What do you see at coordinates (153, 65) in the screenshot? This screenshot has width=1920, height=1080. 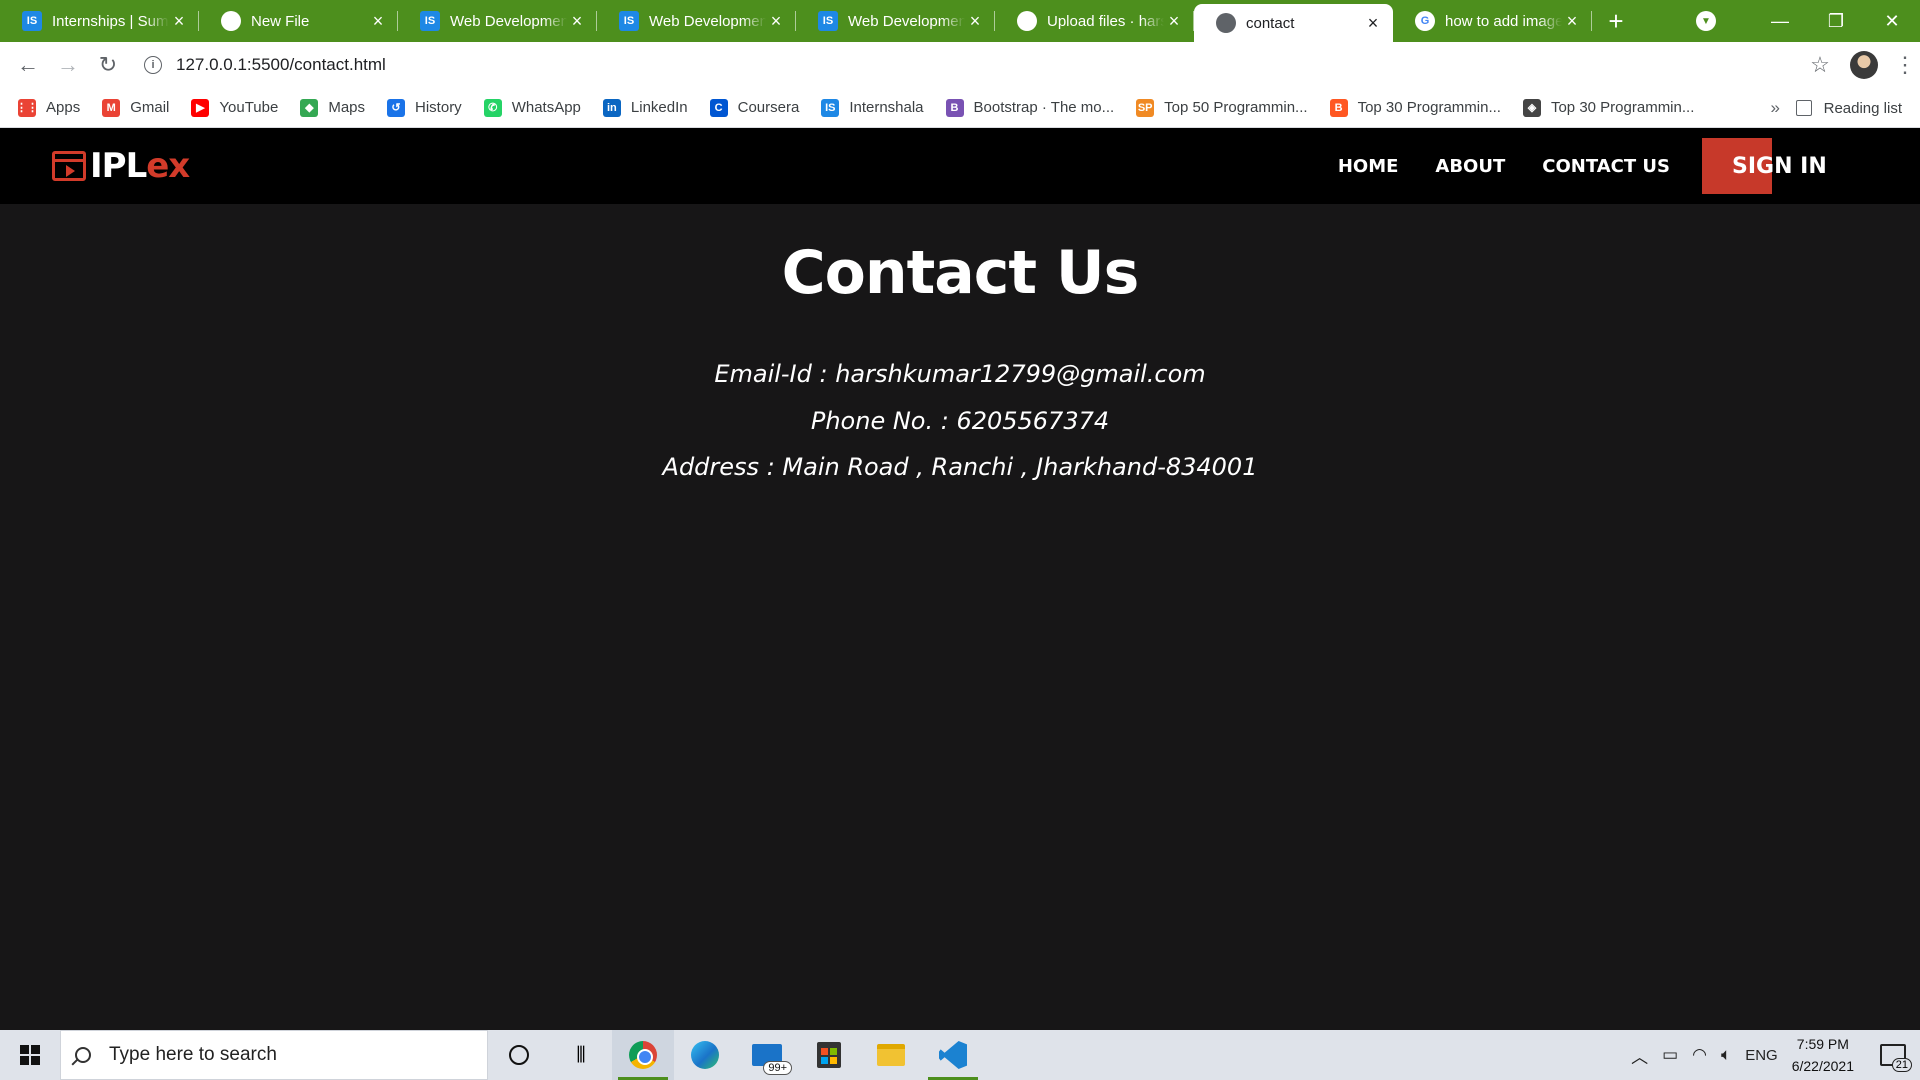 I see `site-info-icon: i` at bounding box center [153, 65].